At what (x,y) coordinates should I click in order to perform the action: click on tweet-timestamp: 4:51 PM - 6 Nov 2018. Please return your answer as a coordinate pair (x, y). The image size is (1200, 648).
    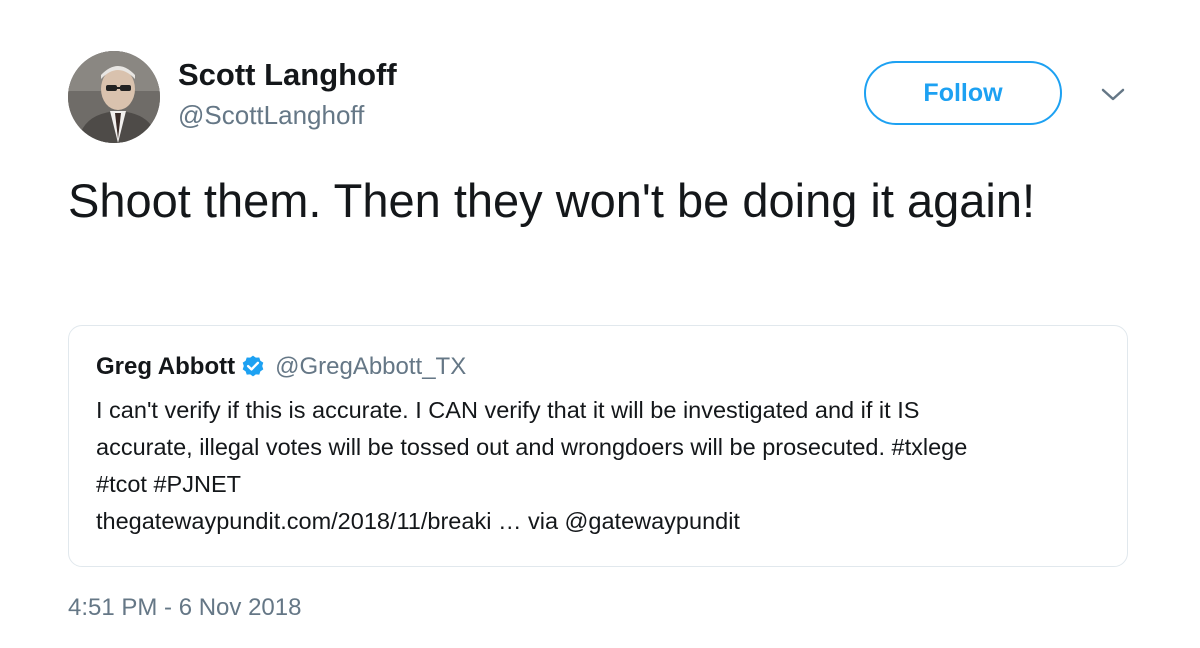
    Looking at the image, I should click on (184, 608).